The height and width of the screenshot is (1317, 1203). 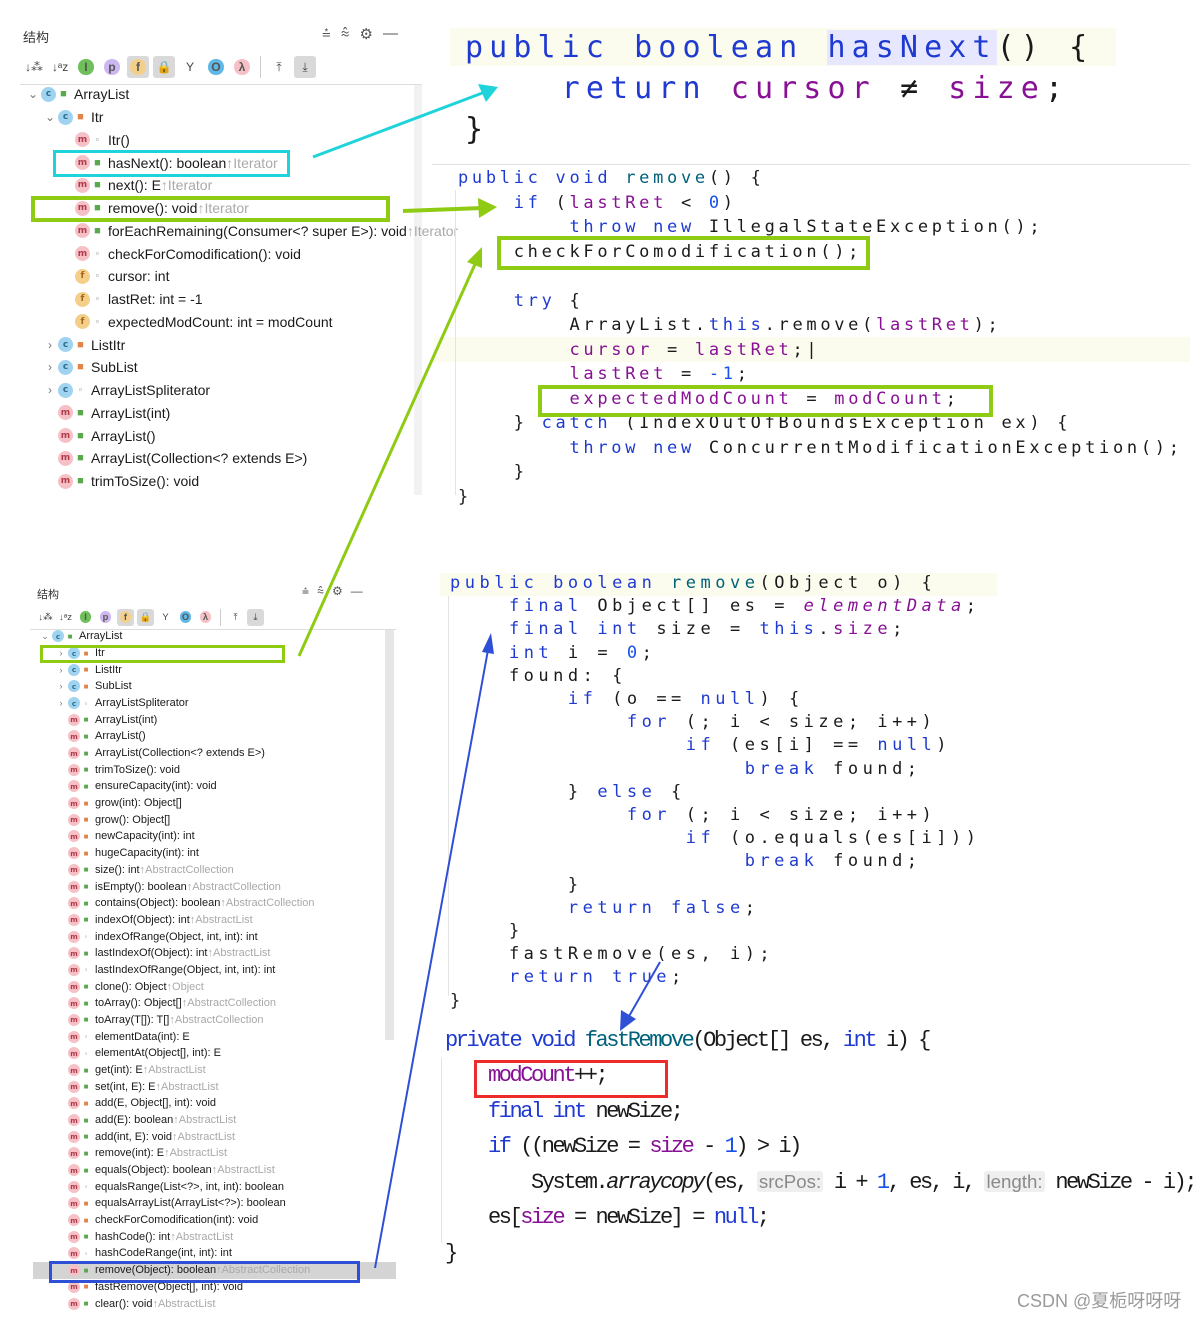 I want to click on tree-item: f ◦ expectedModCount: int = modCount, so click(x=196, y=322).